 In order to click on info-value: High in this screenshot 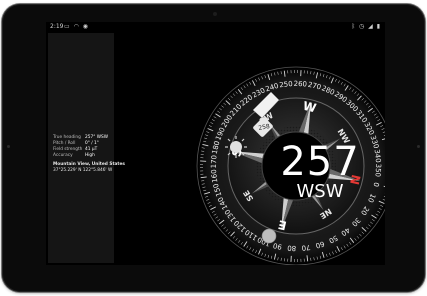, I will do `click(90, 155)`.